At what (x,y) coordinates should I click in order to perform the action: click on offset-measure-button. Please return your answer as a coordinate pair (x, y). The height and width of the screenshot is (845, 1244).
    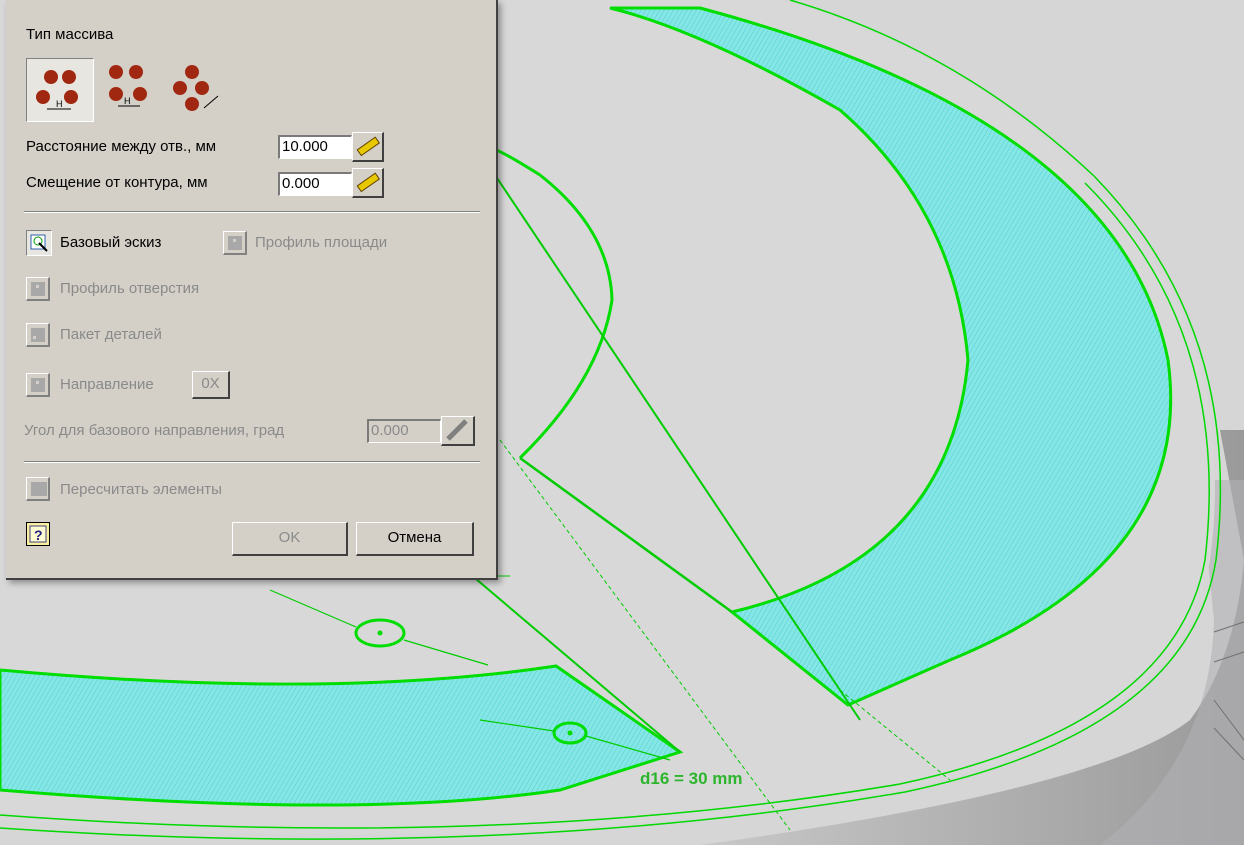
    Looking at the image, I should click on (368, 183).